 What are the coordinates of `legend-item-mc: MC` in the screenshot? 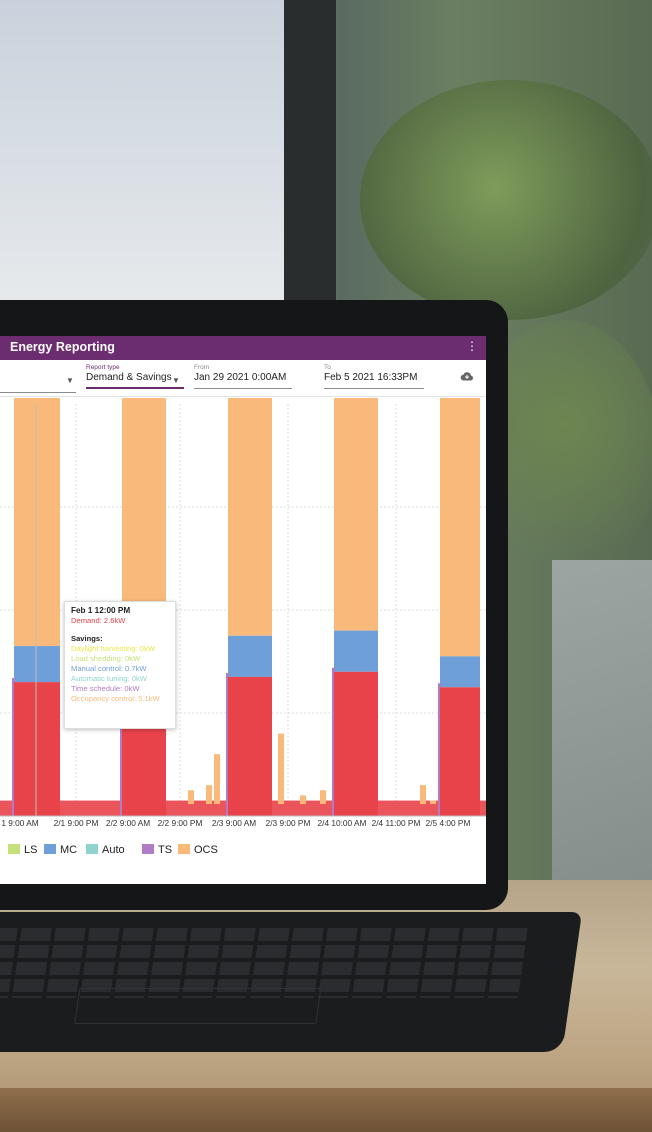 It's located at (60, 850).